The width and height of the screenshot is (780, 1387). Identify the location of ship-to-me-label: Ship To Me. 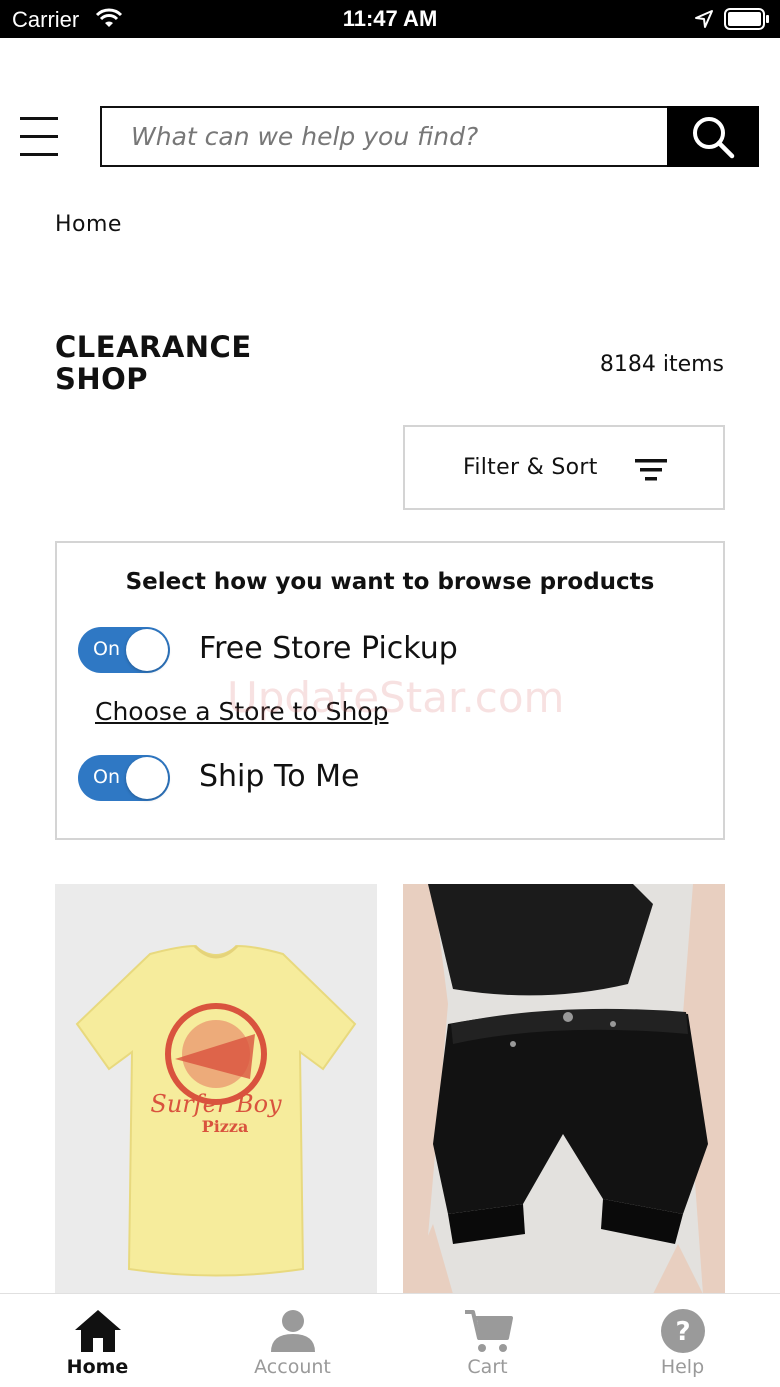
(279, 776).